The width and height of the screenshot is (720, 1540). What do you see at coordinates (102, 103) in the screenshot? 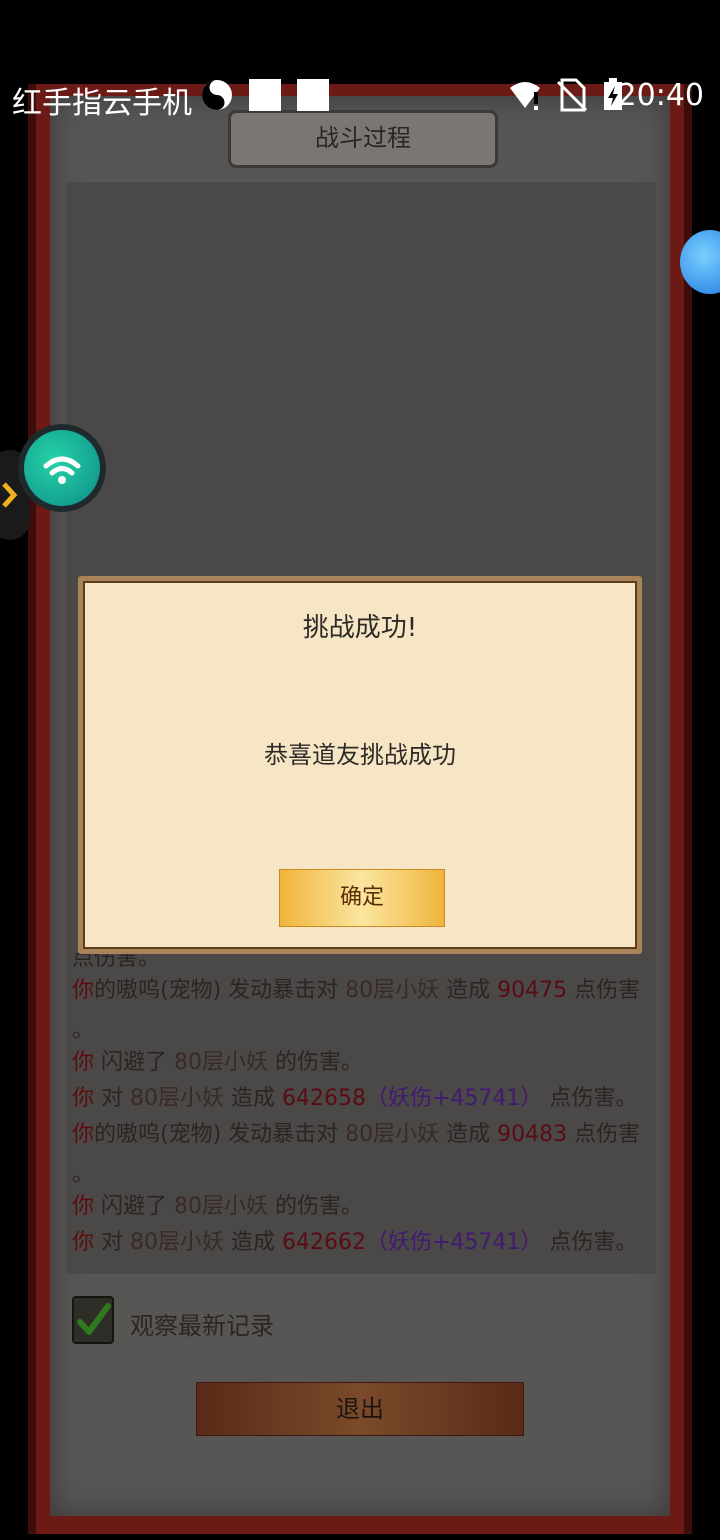
I see `carrier-label: 红手指云手机` at bounding box center [102, 103].